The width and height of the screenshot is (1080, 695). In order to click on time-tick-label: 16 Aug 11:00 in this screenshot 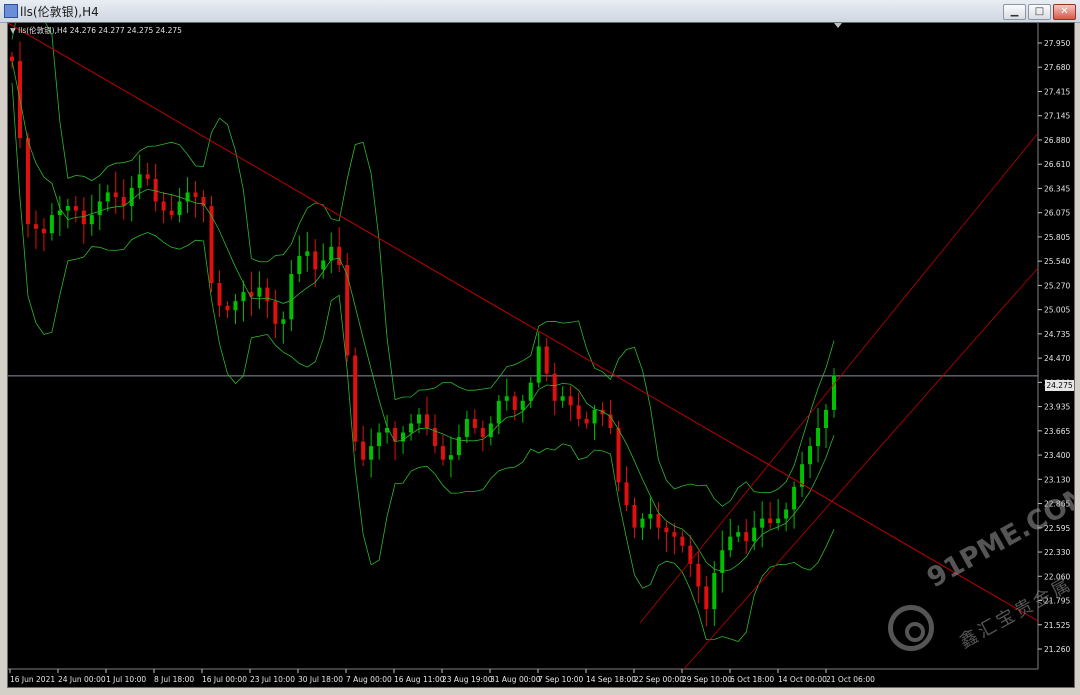, I will do `click(419, 679)`.